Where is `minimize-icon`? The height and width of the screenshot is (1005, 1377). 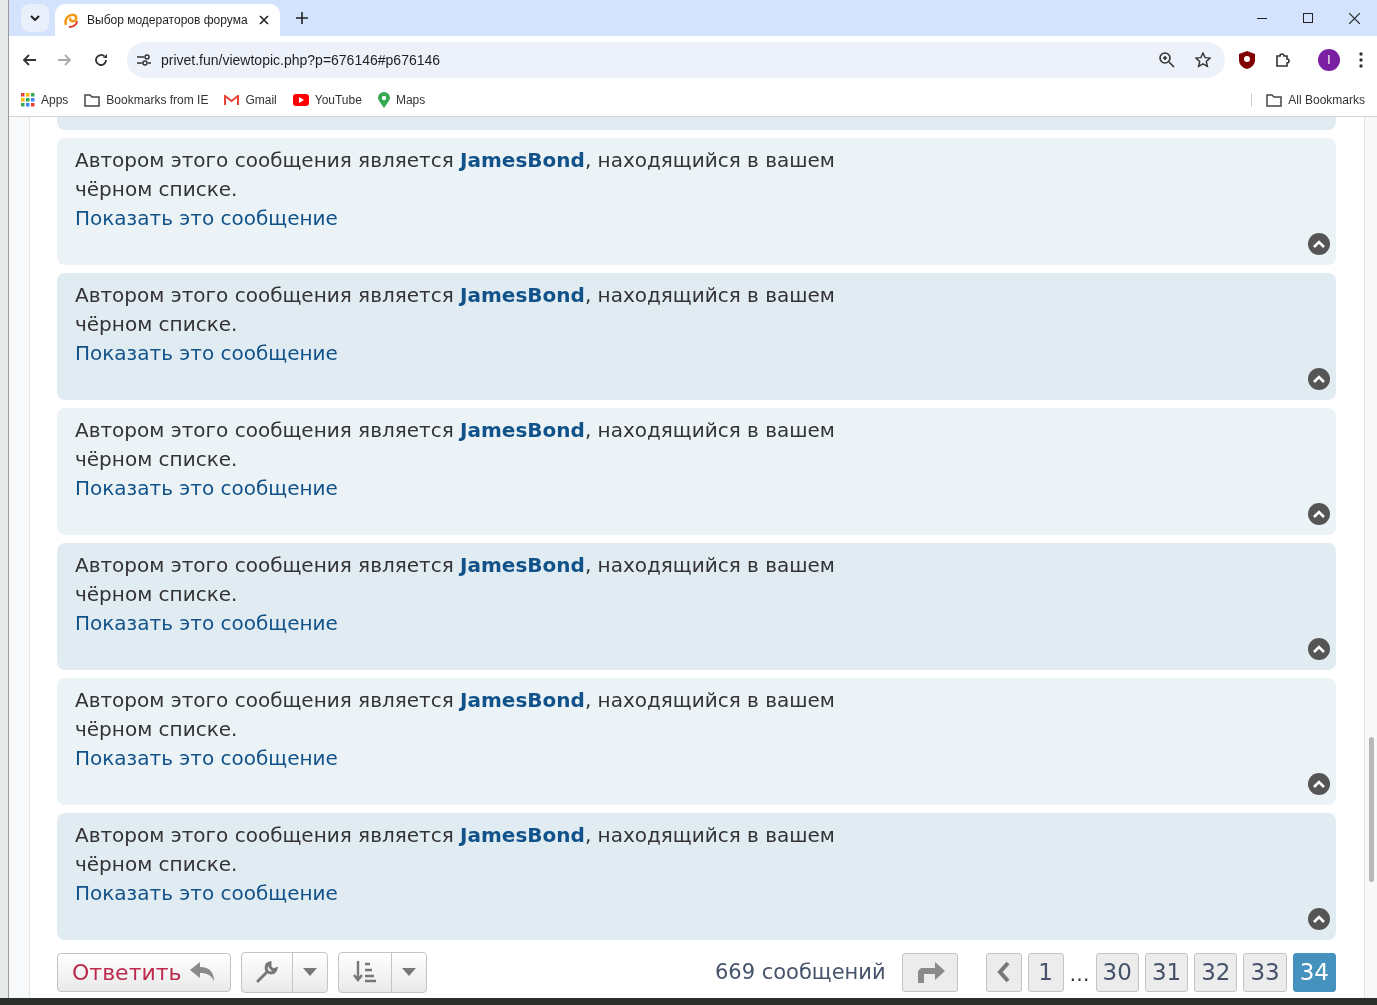
minimize-icon is located at coordinates (1262, 18).